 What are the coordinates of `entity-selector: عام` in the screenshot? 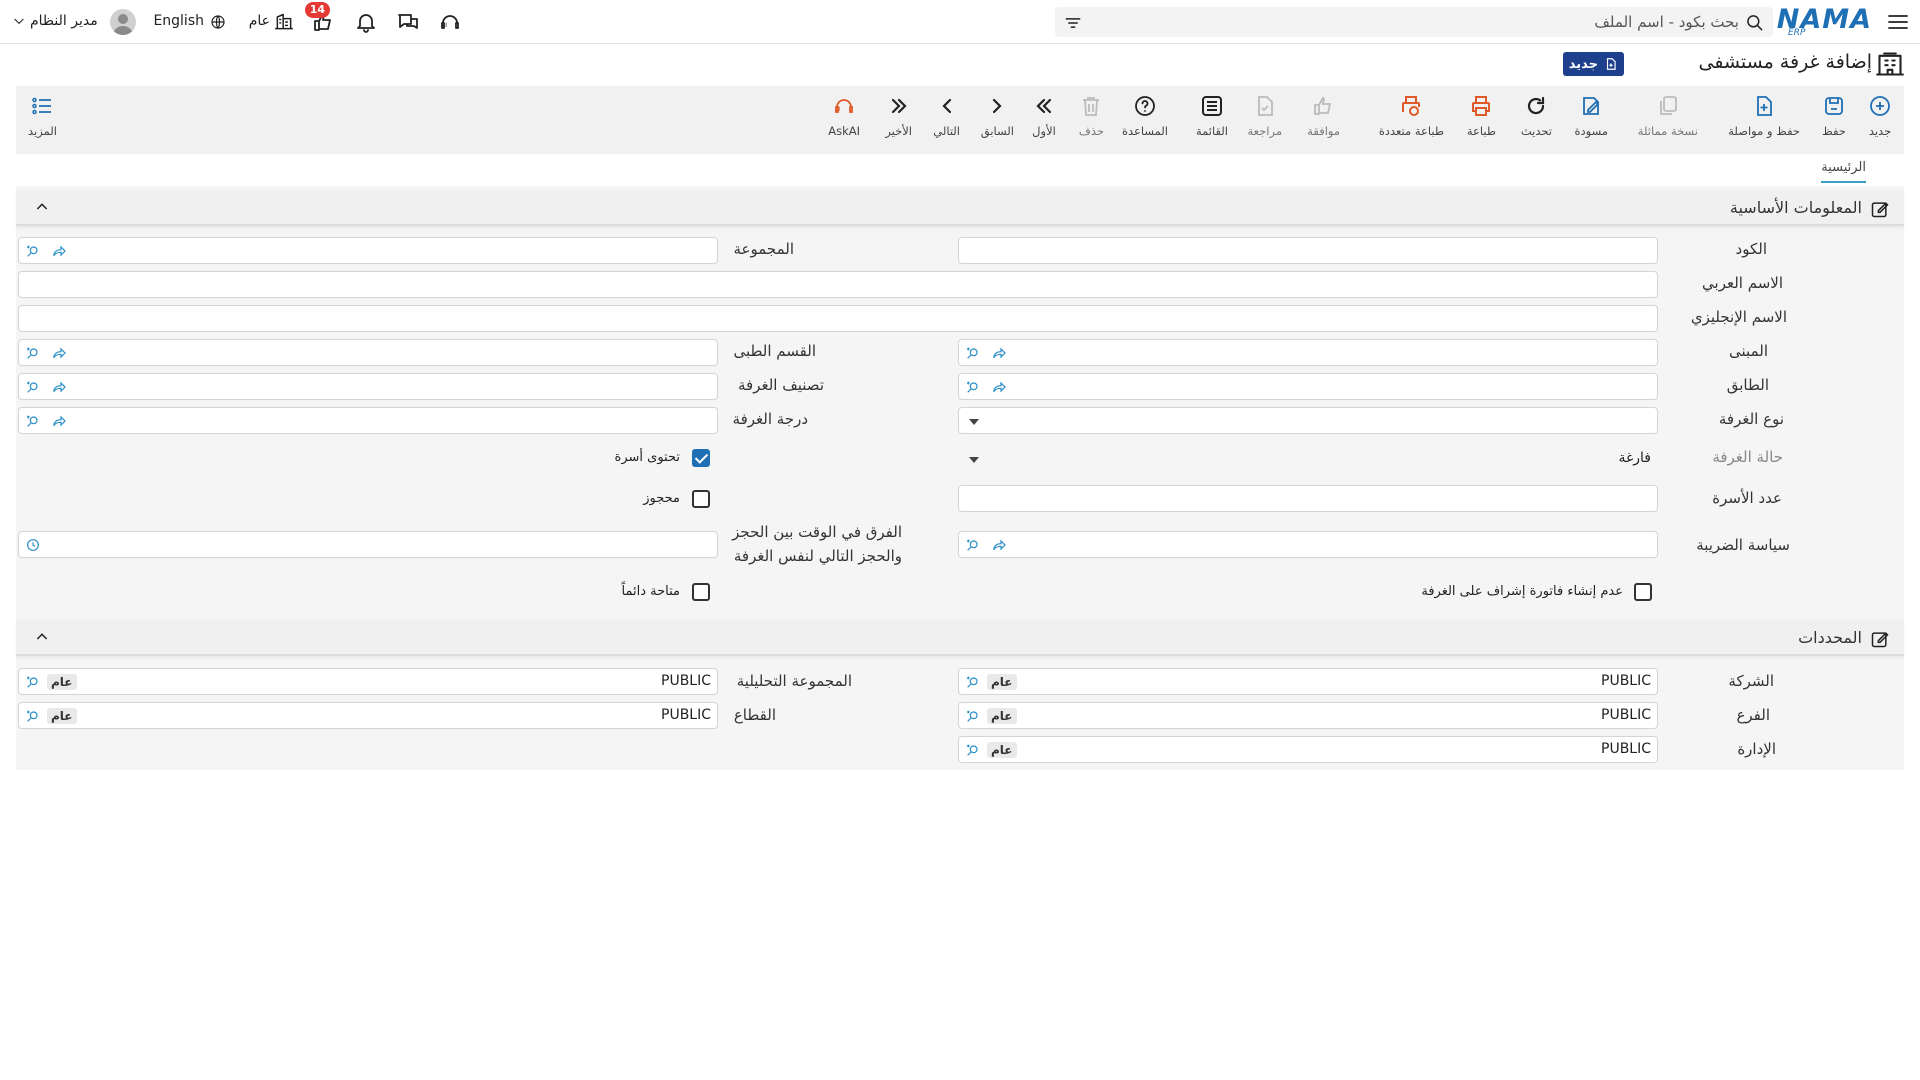 It's located at (270, 22).